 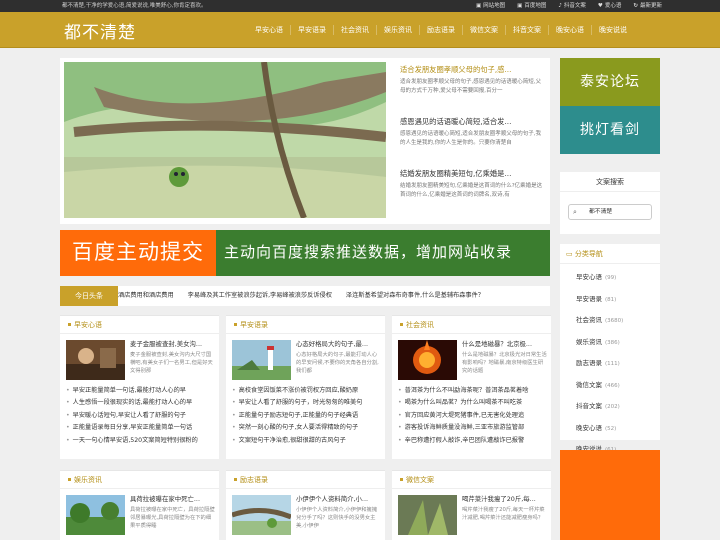 I want to click on list-item: 一天一句心情早安语,520文案简短特别很粉的, so click(x=141, y=441).